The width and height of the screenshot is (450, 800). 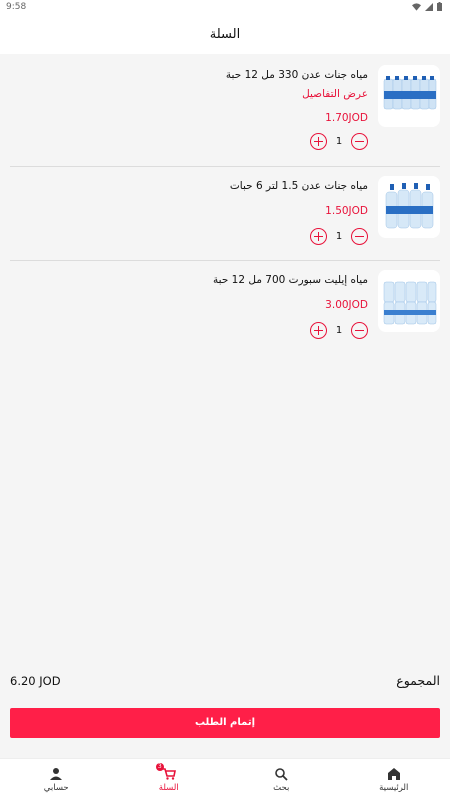 I want to click on nav-item-cart: 3 السلة, so click(x=169, y=779).